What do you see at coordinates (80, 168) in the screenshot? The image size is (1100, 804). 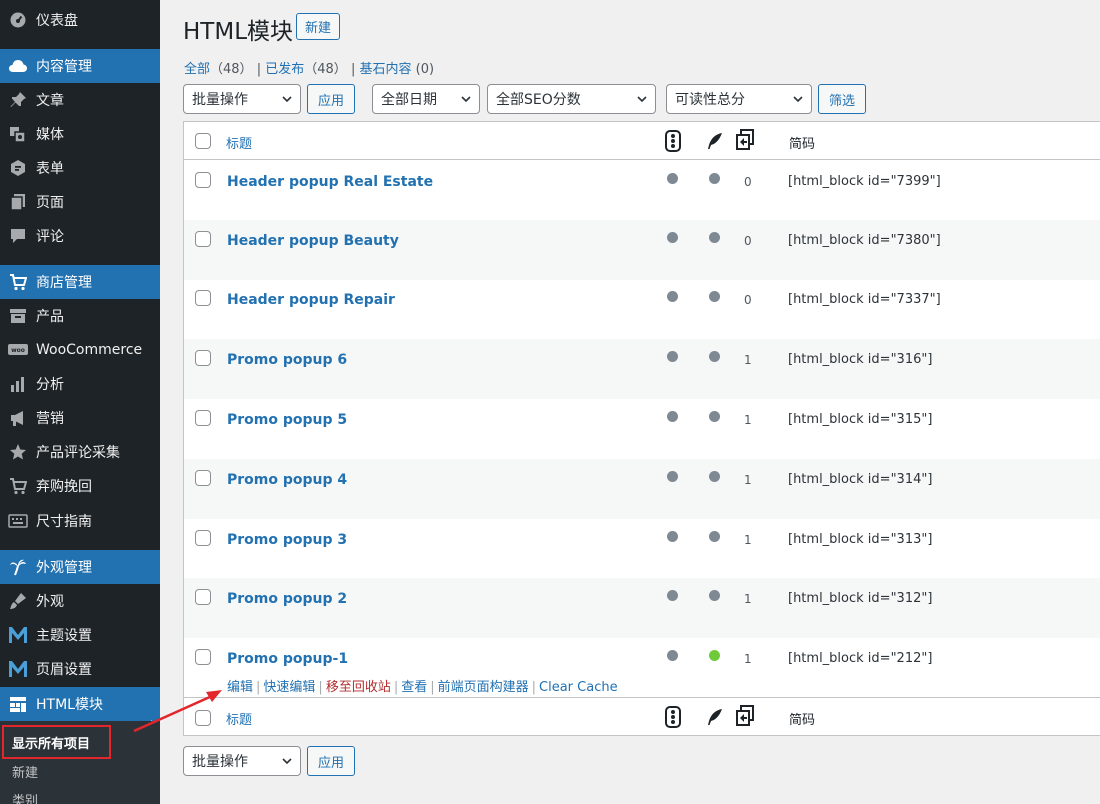 I see `sidebar-item-forms: 表单` at bounding box center [80, 168].